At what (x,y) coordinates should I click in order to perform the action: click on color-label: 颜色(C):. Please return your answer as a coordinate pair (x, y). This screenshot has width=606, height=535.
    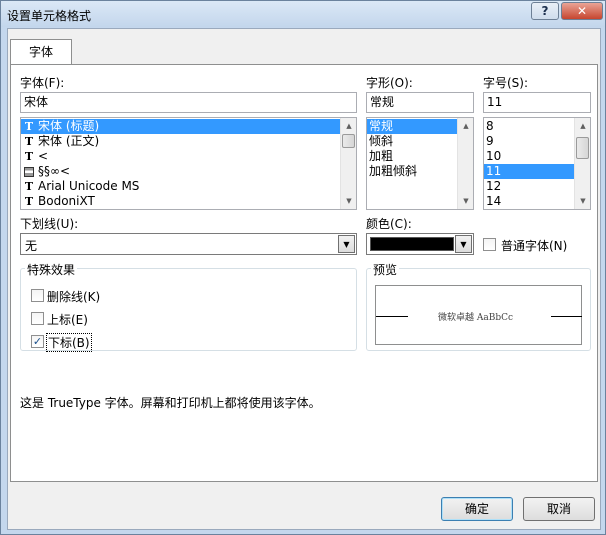
    Looking at the image, I should click on (389, 224).